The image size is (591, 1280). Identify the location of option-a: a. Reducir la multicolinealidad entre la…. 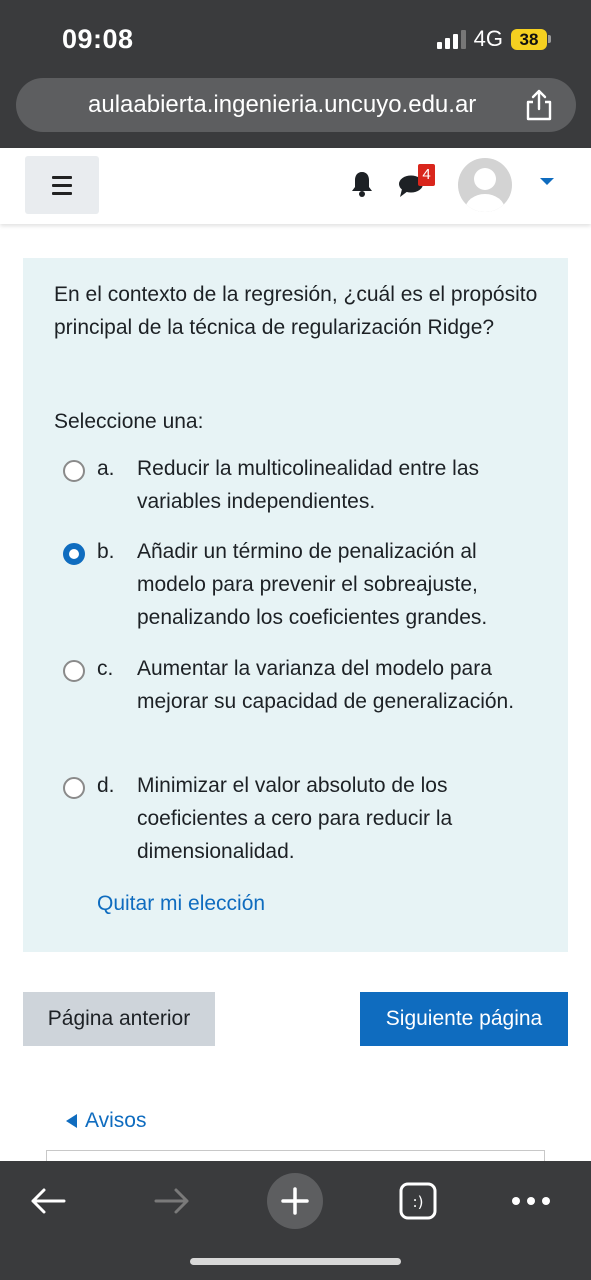
(303, 485).